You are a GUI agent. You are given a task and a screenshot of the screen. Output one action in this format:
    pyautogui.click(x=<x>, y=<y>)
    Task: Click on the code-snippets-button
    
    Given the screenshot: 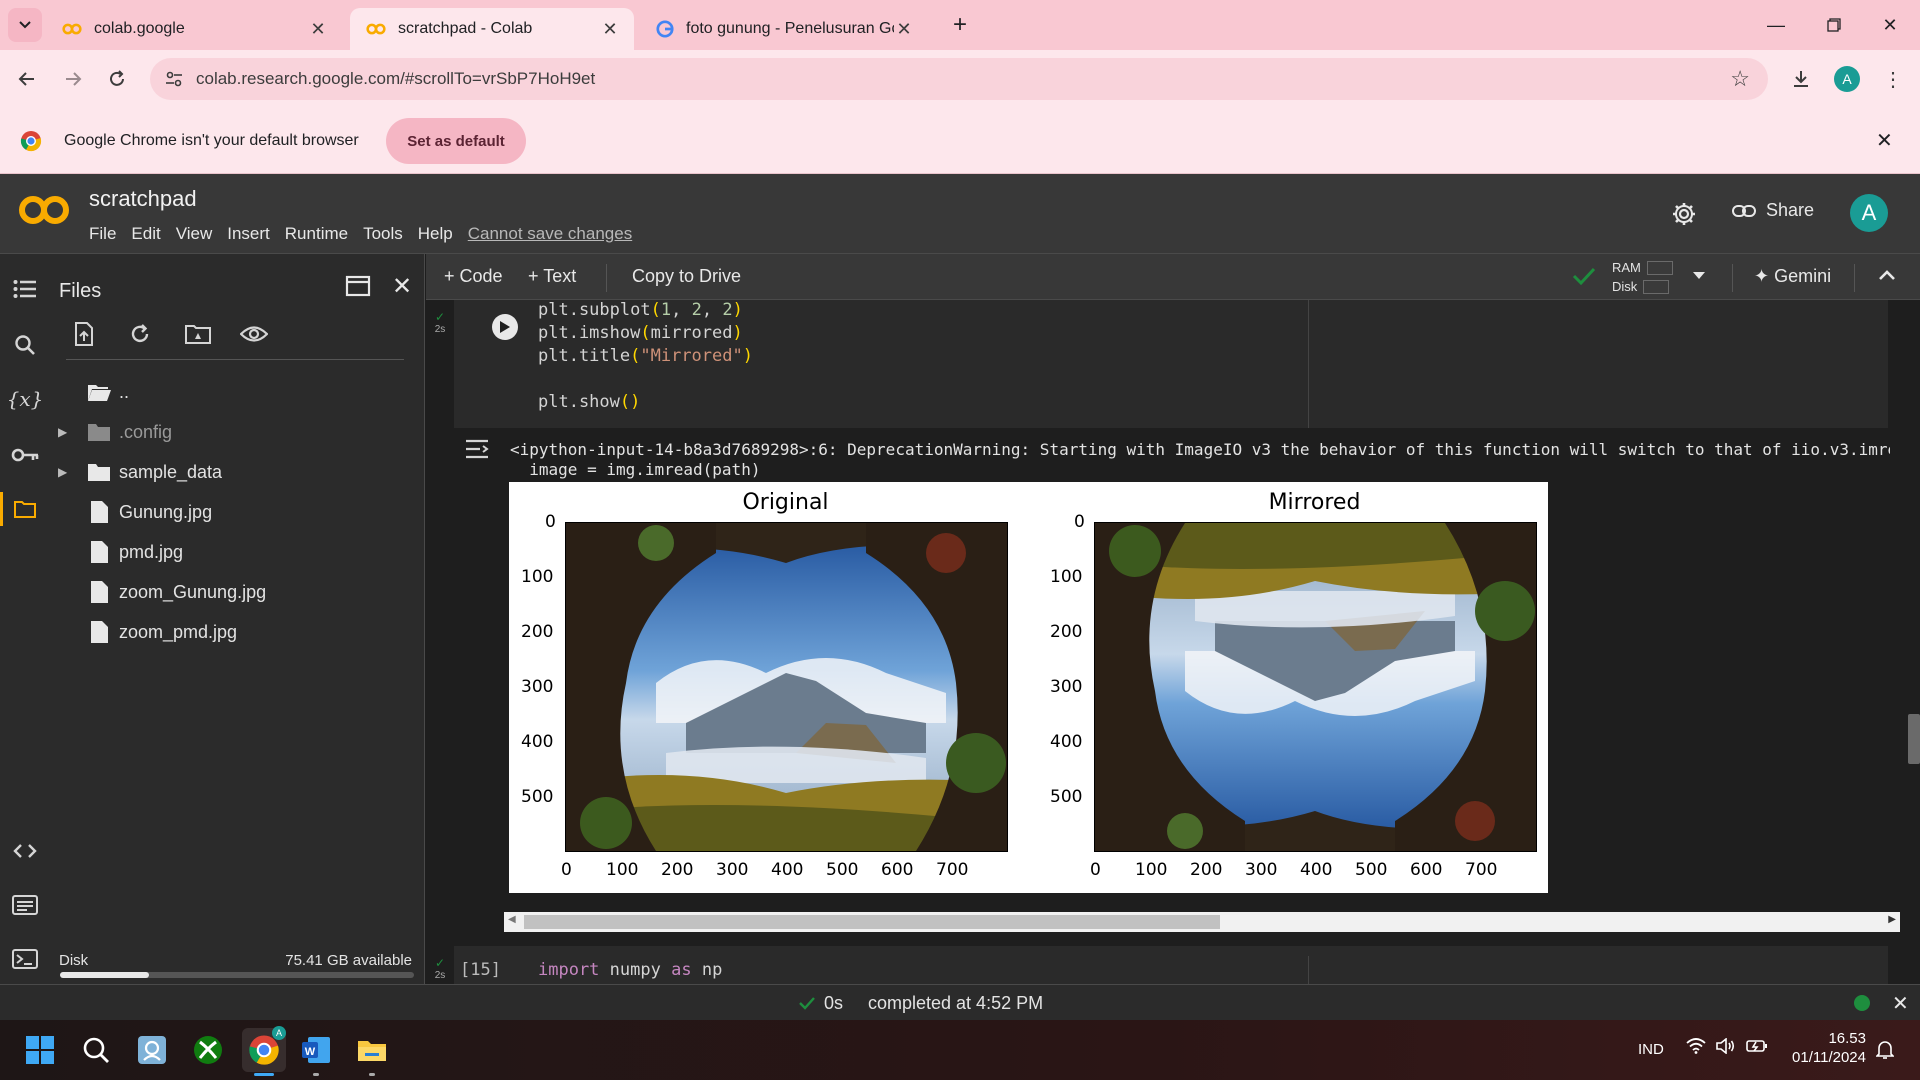 What is the action you would take?
    pyautogui.click(x=25, y=851)
    